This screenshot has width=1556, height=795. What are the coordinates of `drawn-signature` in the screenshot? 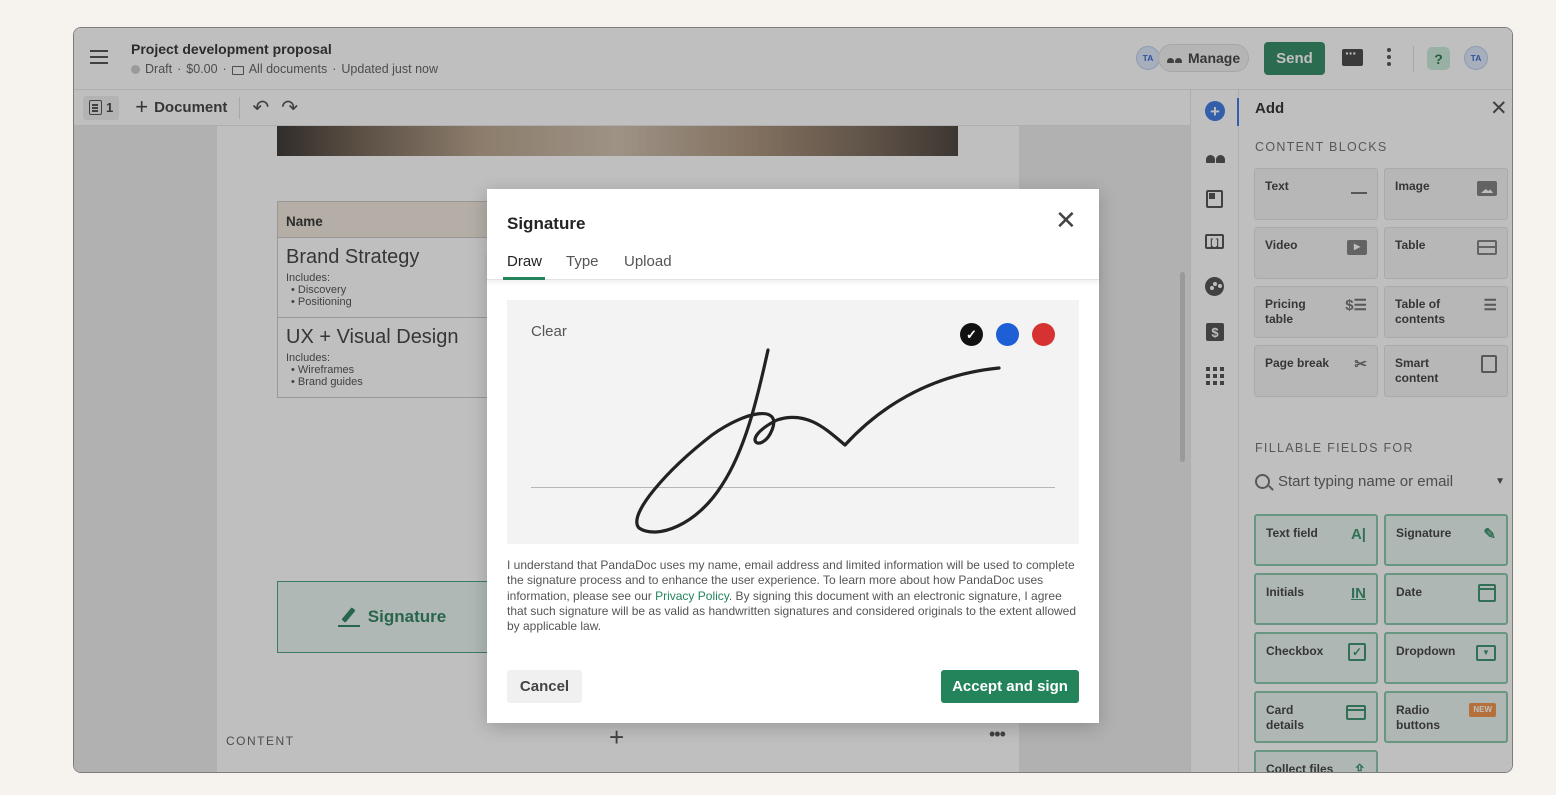 It's located at (818, 441).